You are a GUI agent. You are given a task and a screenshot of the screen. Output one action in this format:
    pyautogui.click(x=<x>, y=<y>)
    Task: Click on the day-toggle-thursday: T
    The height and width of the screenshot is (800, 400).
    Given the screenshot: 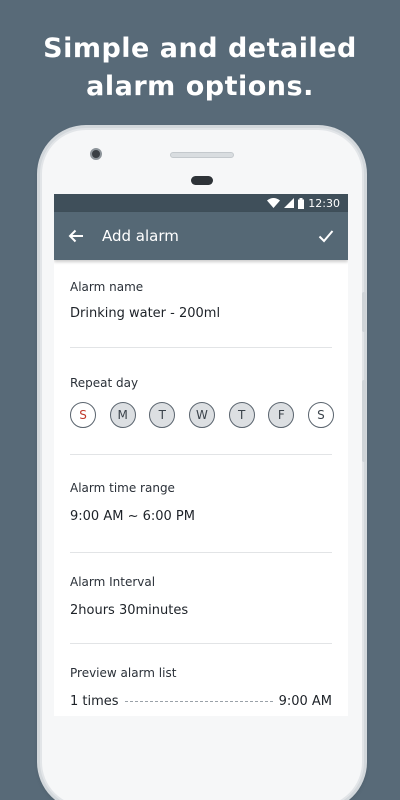 What is the action you would take?
    pyautogui.click(x=241, y=415)
    